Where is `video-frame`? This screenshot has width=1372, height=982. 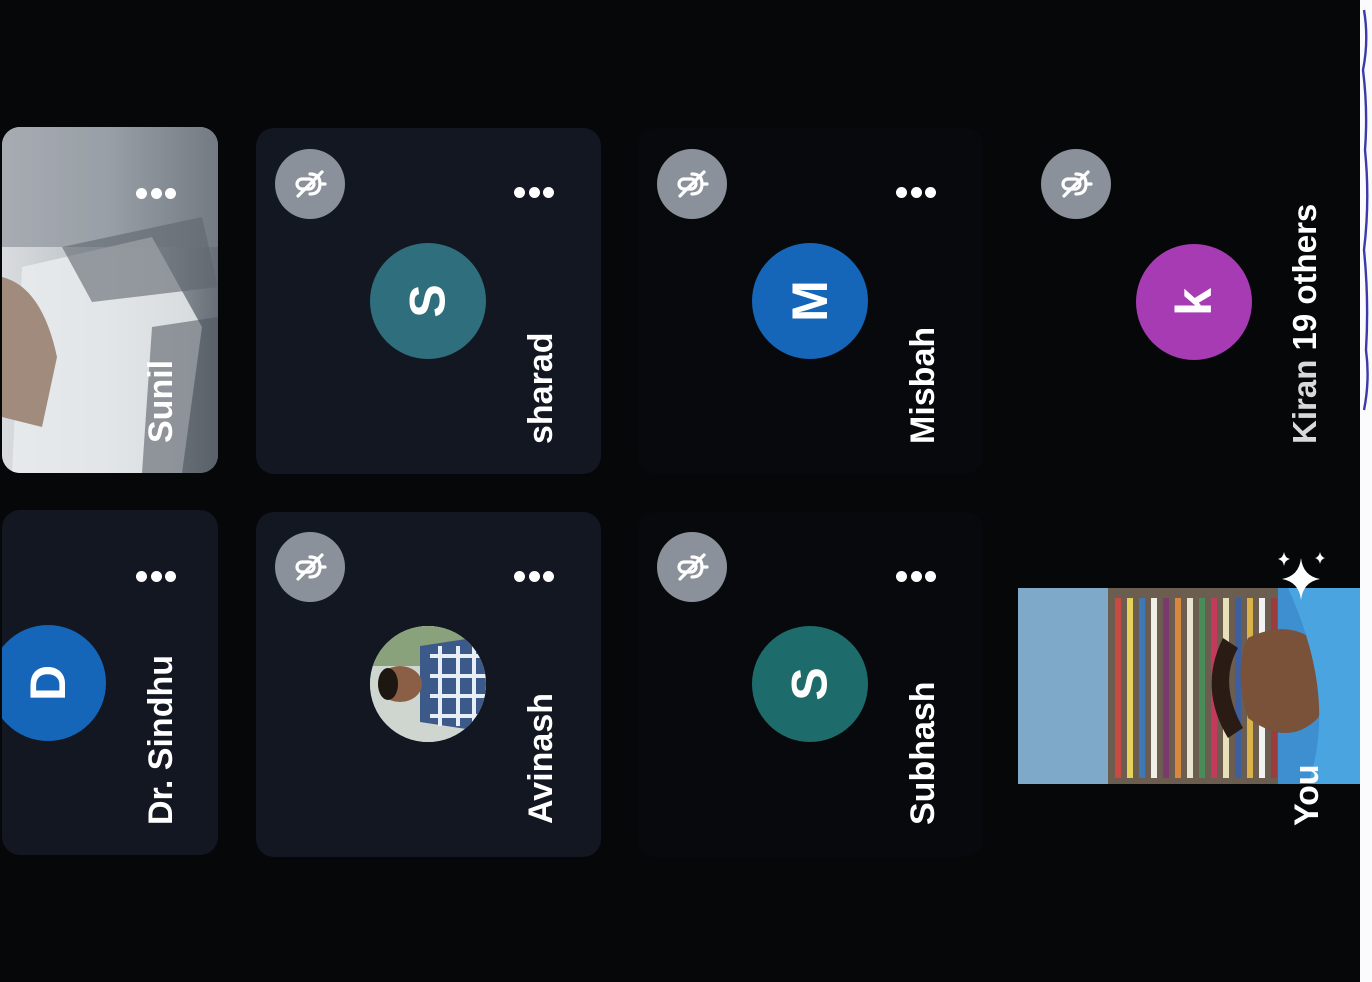 video-frame is located at coordinates (110, 300).